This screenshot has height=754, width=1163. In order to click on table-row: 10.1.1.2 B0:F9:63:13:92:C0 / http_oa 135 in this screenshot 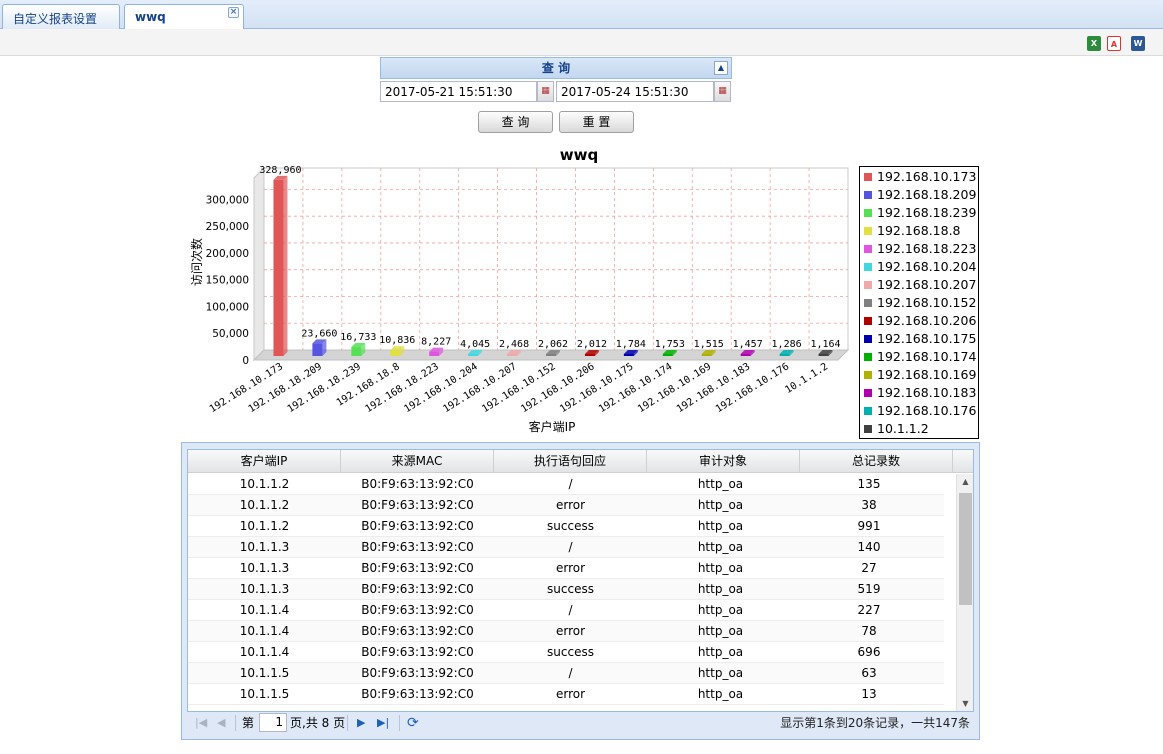, I will do `click(566, 484)`.